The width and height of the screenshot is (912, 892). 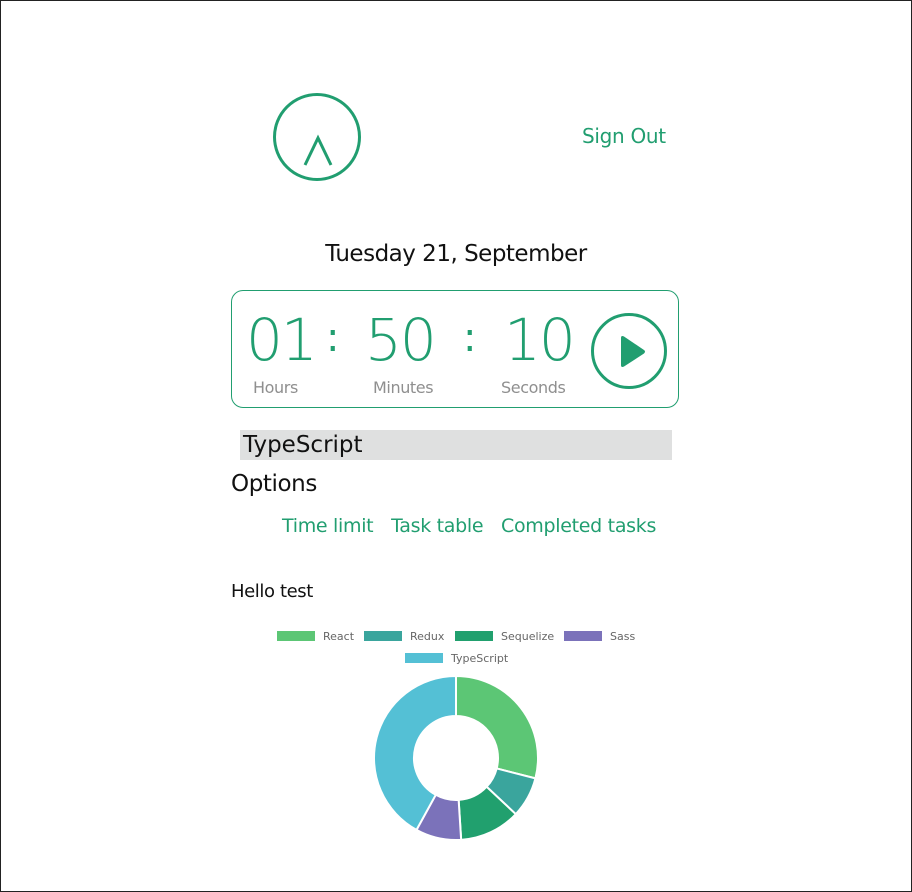 I want to click on legend-label: TypeScript, so click(x=480, y=658).